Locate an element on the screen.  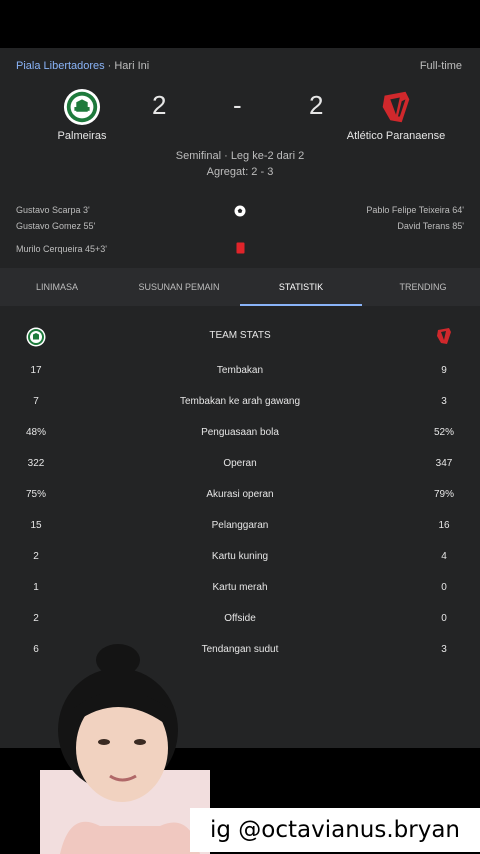
stat-away-value: 16 is located at coordinates (444, 525).